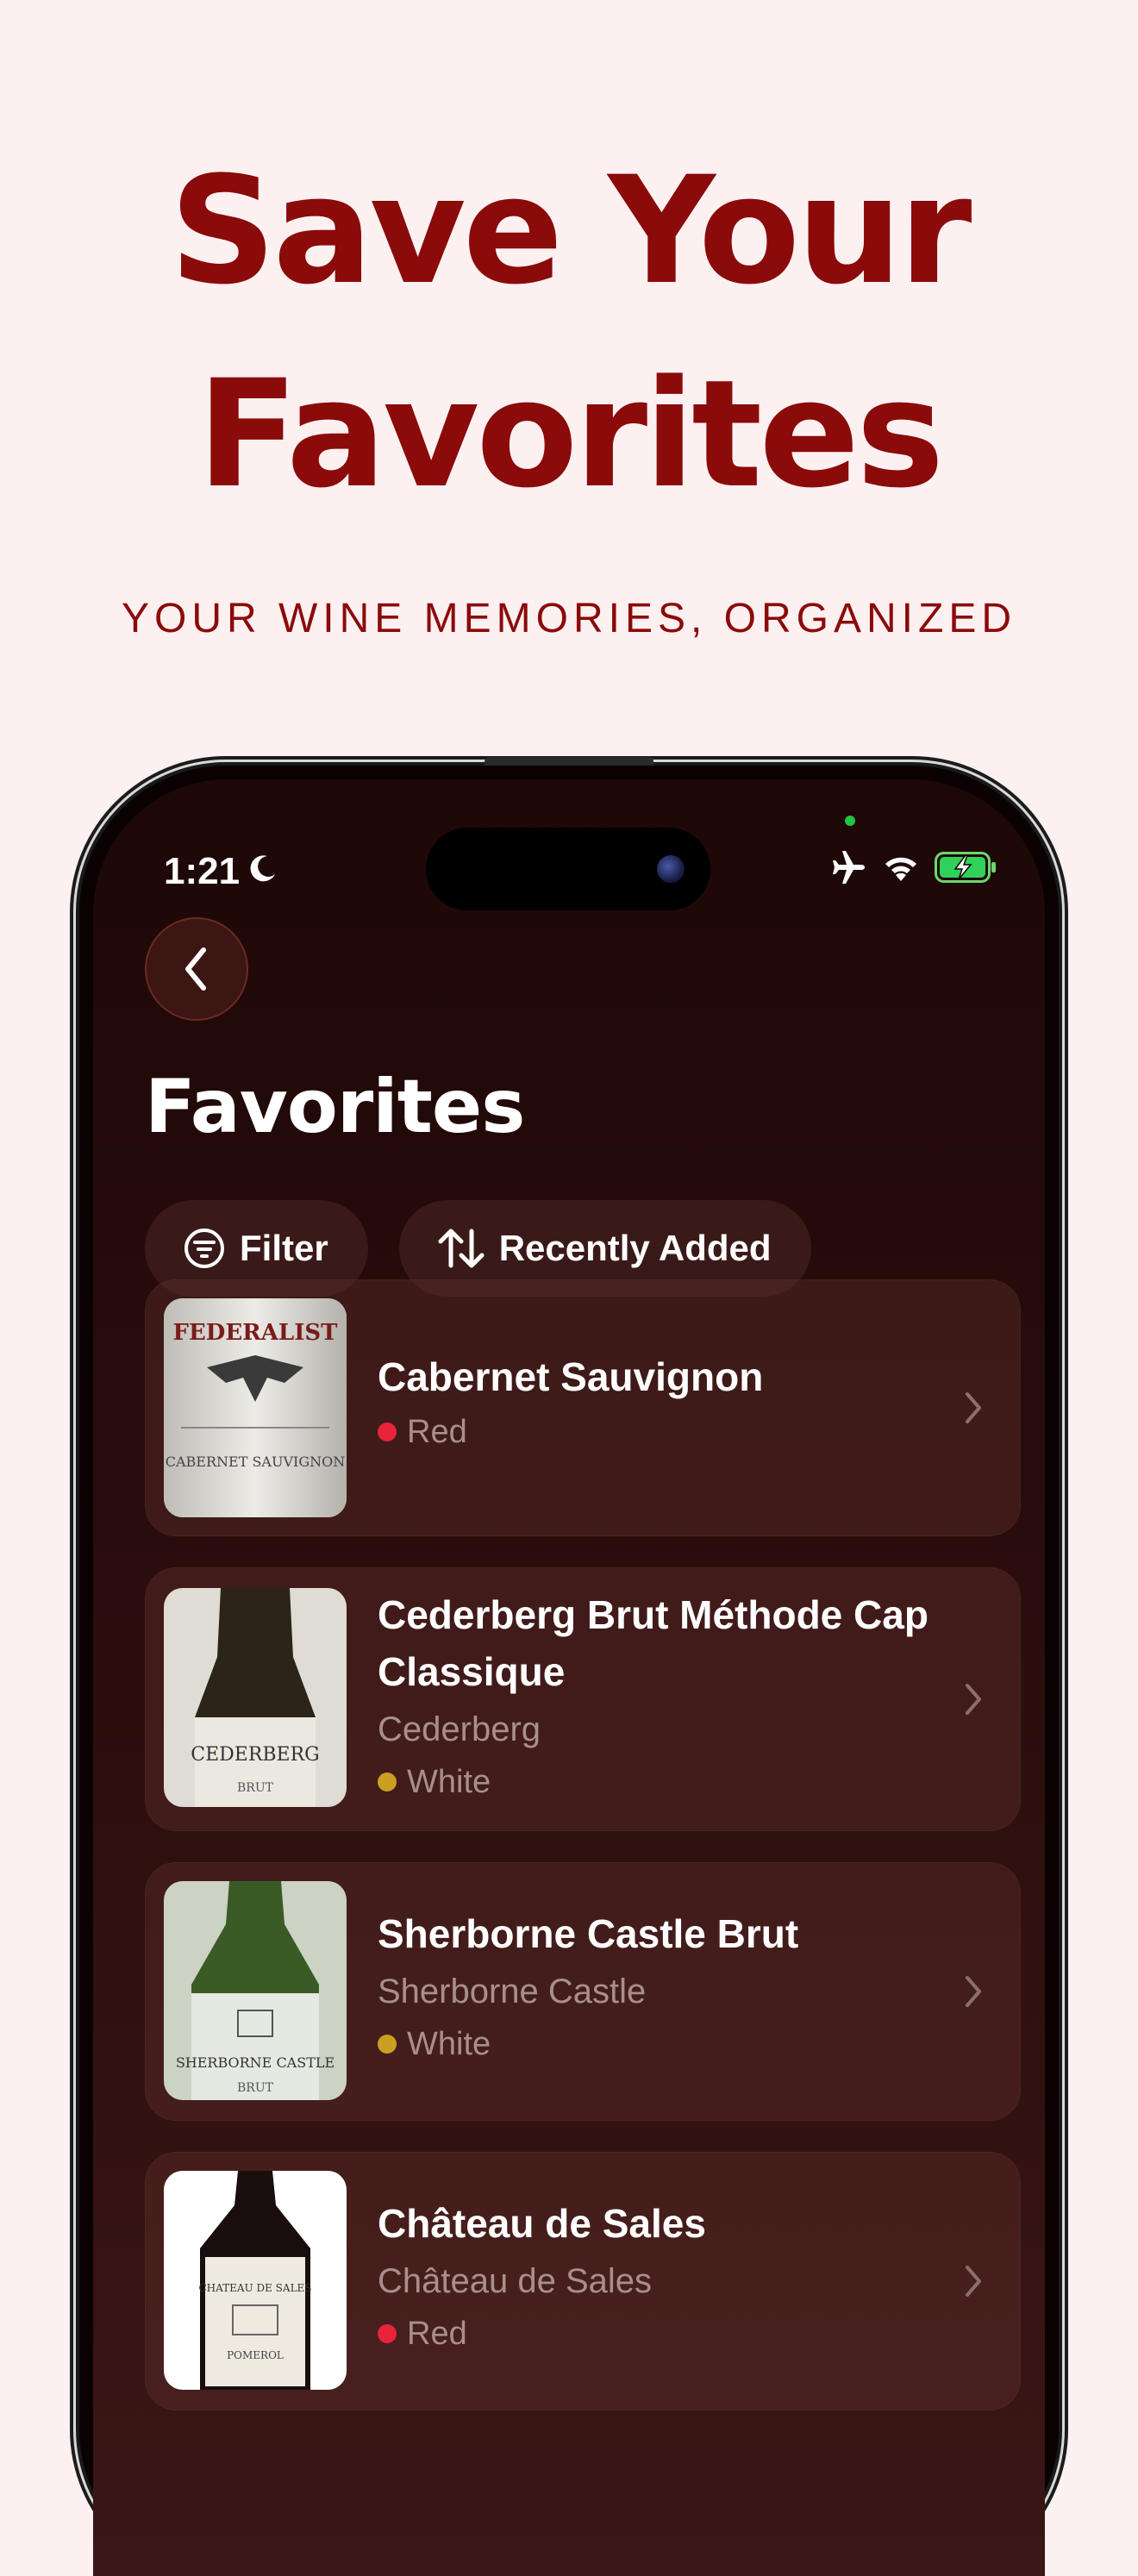 The image size is (1138, 2576). Describe the element at coordinates (569, 618) in the screenshot. I see `subheadline: YOUR WINE MEMORIES, ORGANIZED` at that location.